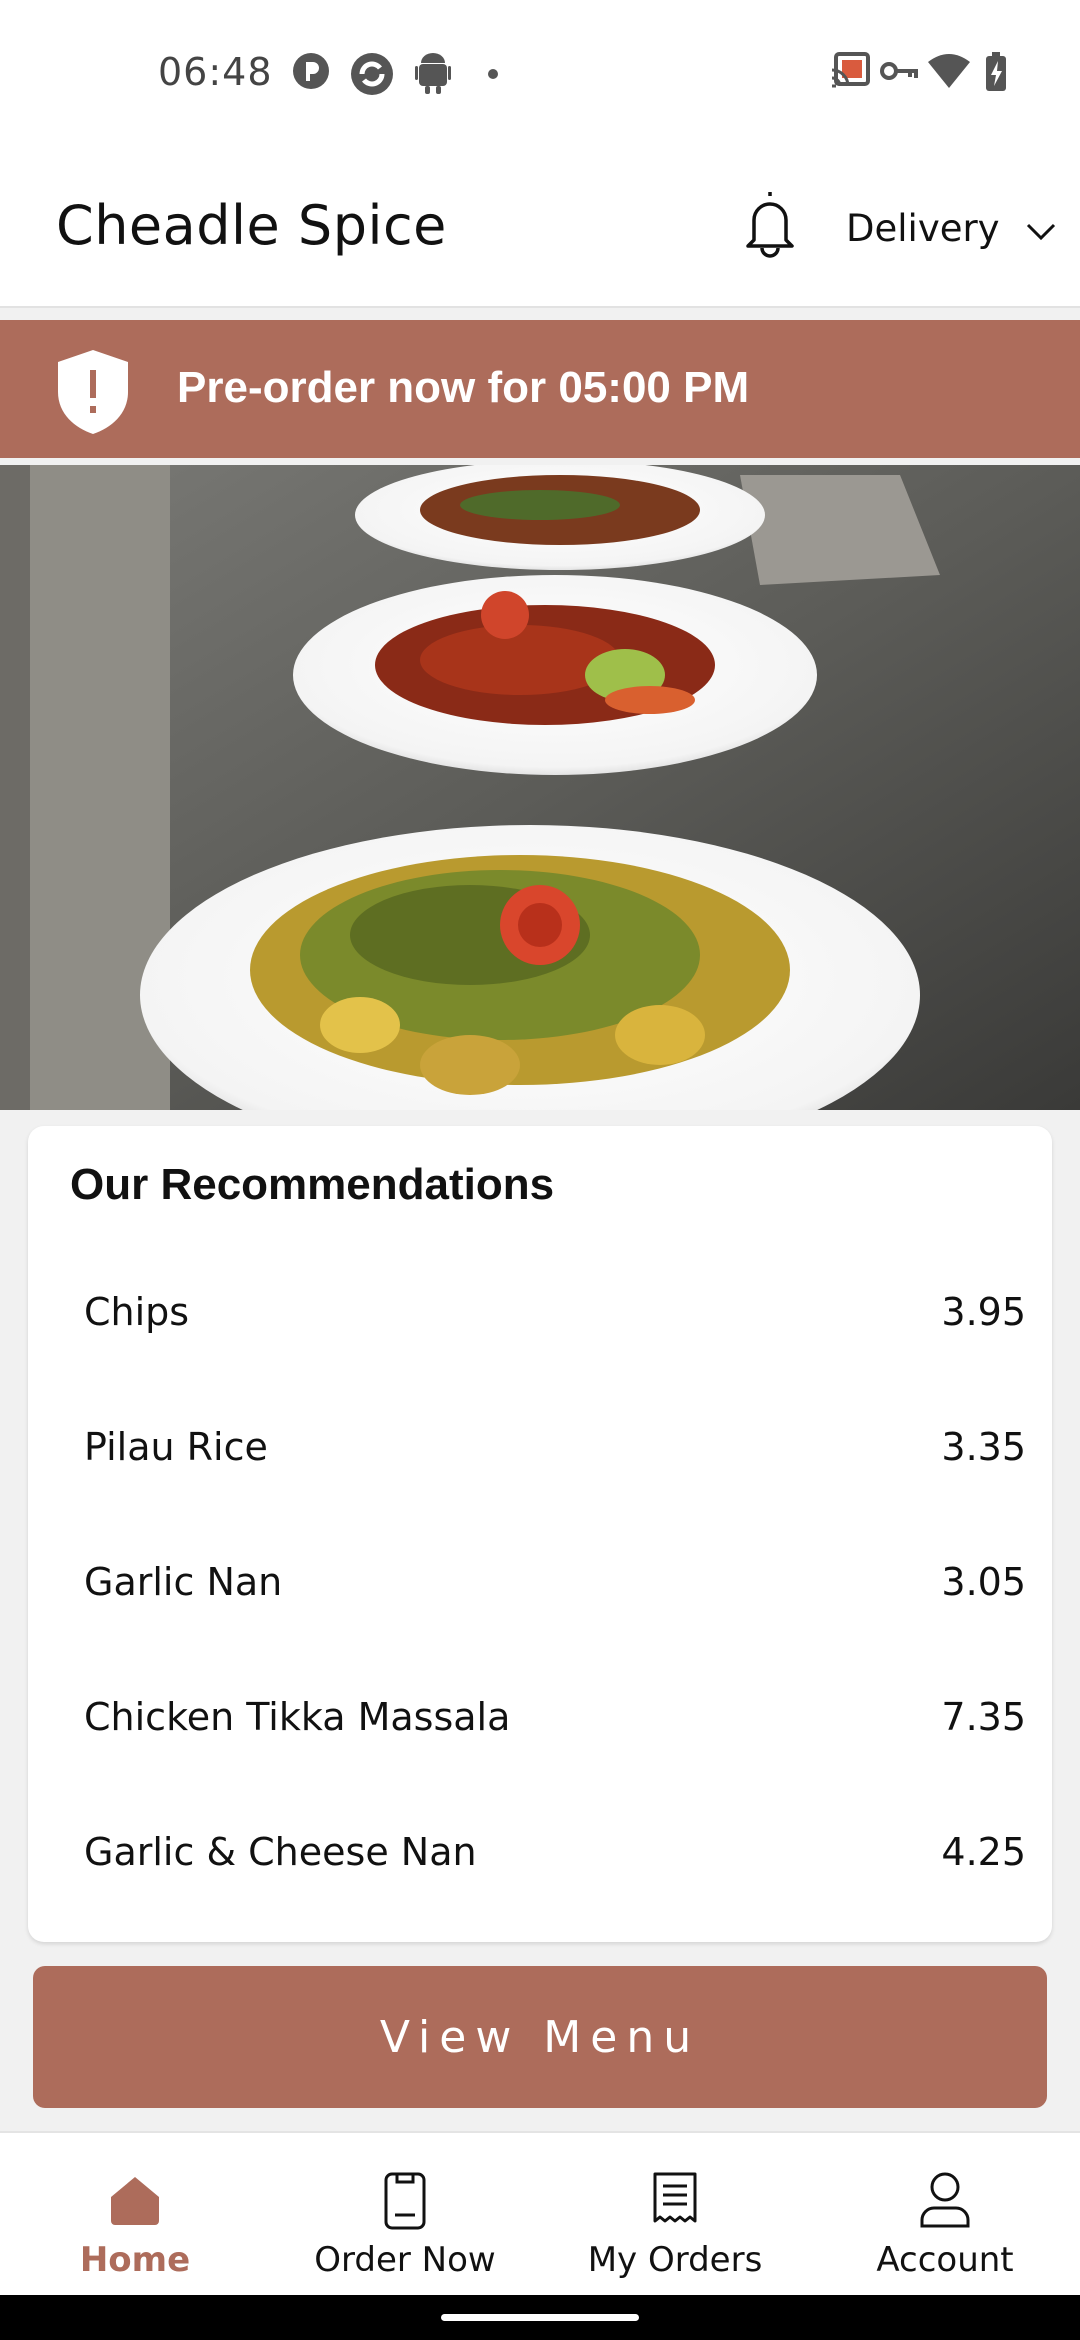 Image resolution: width=1080 pixels, height=2340 pixels. Describe the element at coordinates (996, 74) in the screenshot. I see `battery-charging-icon` at that location.